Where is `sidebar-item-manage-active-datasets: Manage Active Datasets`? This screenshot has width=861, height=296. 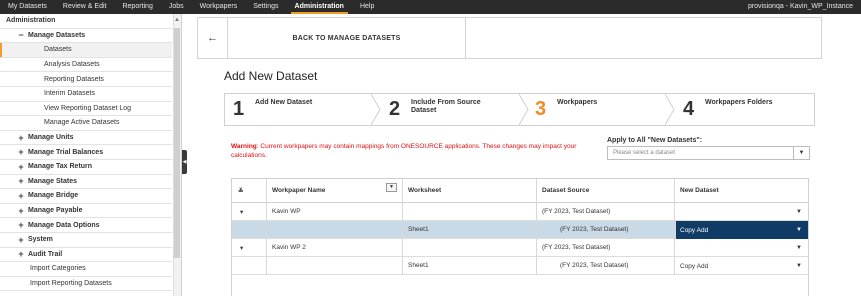 sidebar-item-manage-active-datasets: Manage Active Datasets is located at coordinates (86, 123).